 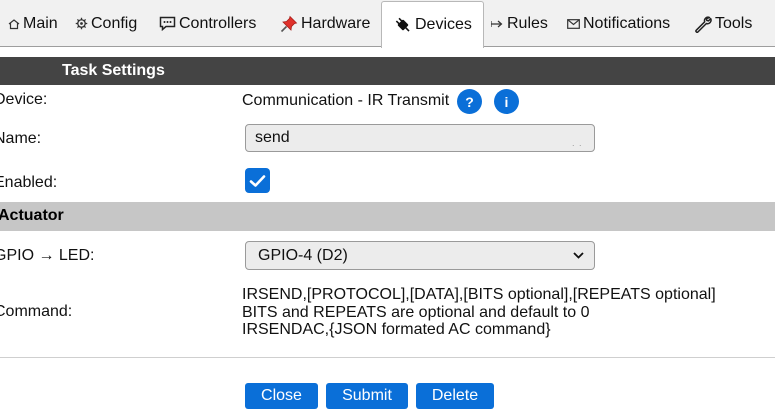 I want to click on submit-button: Submit, so click(x=367, y=396).